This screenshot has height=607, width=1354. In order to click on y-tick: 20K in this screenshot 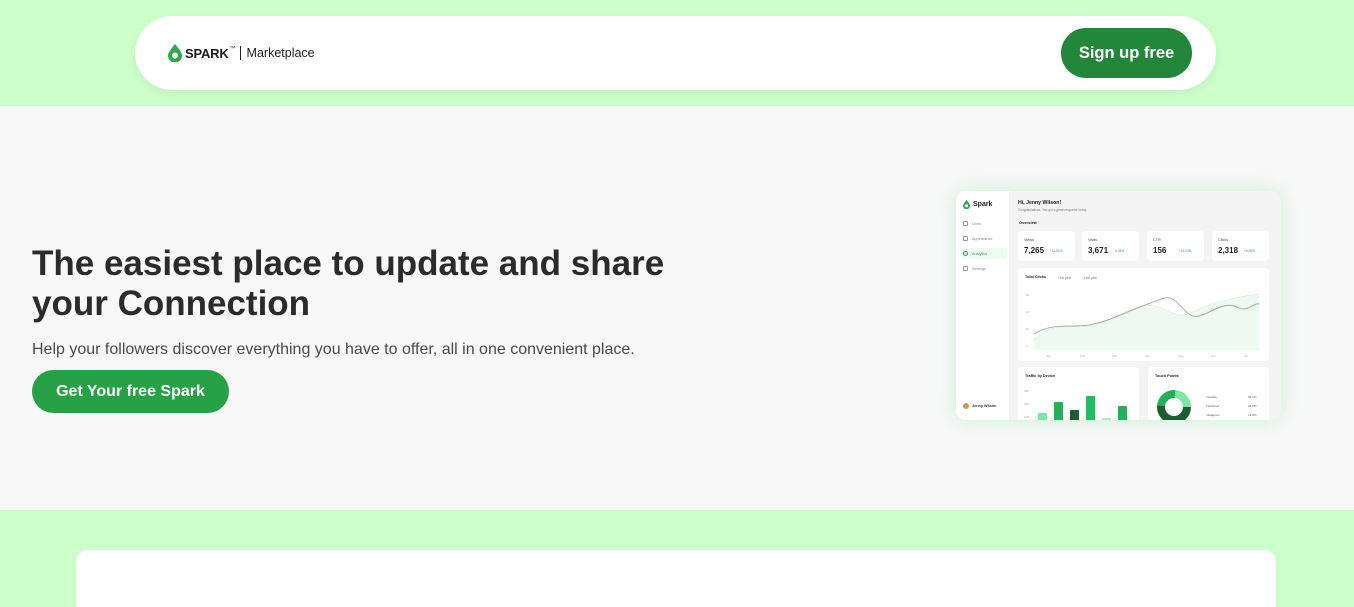, I will do `click(1027, 404)`.